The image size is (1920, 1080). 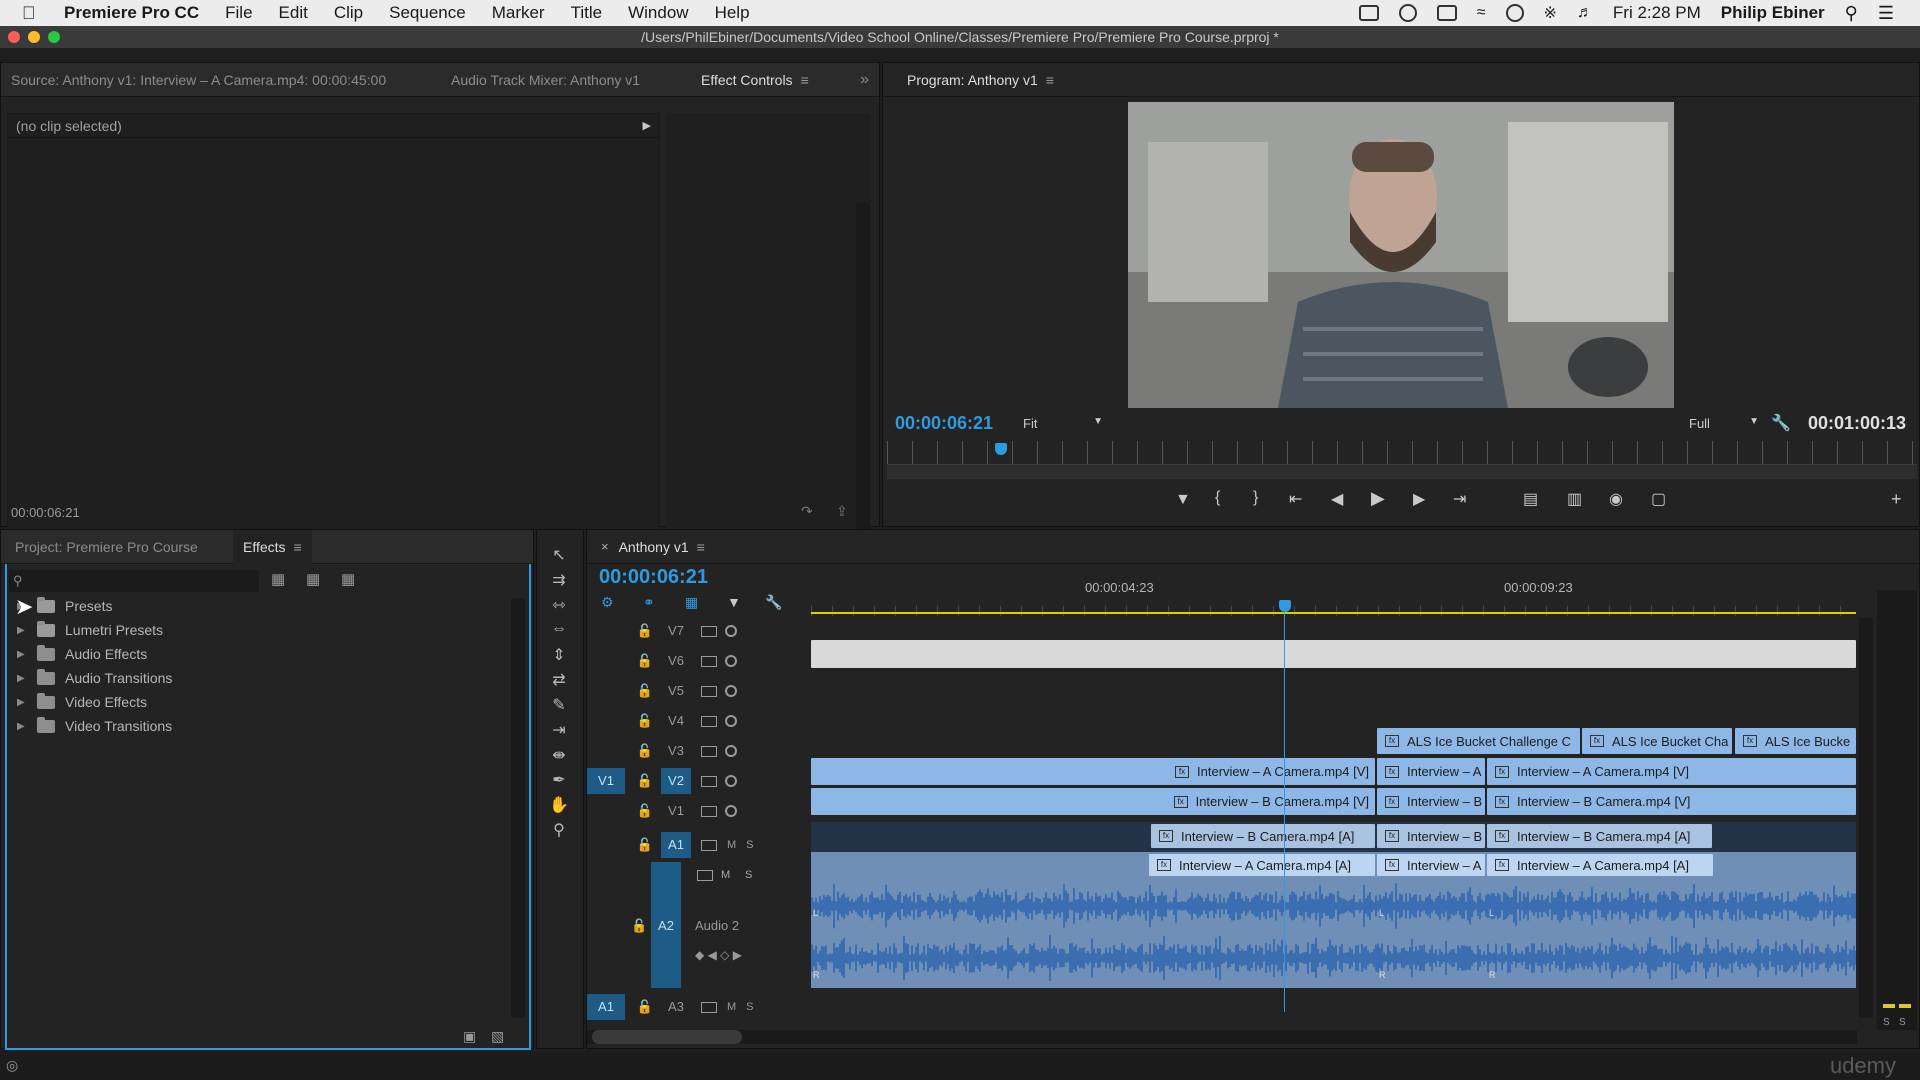 I want to click on tab-effects: Effects ≡, so click(x=272, y=546).